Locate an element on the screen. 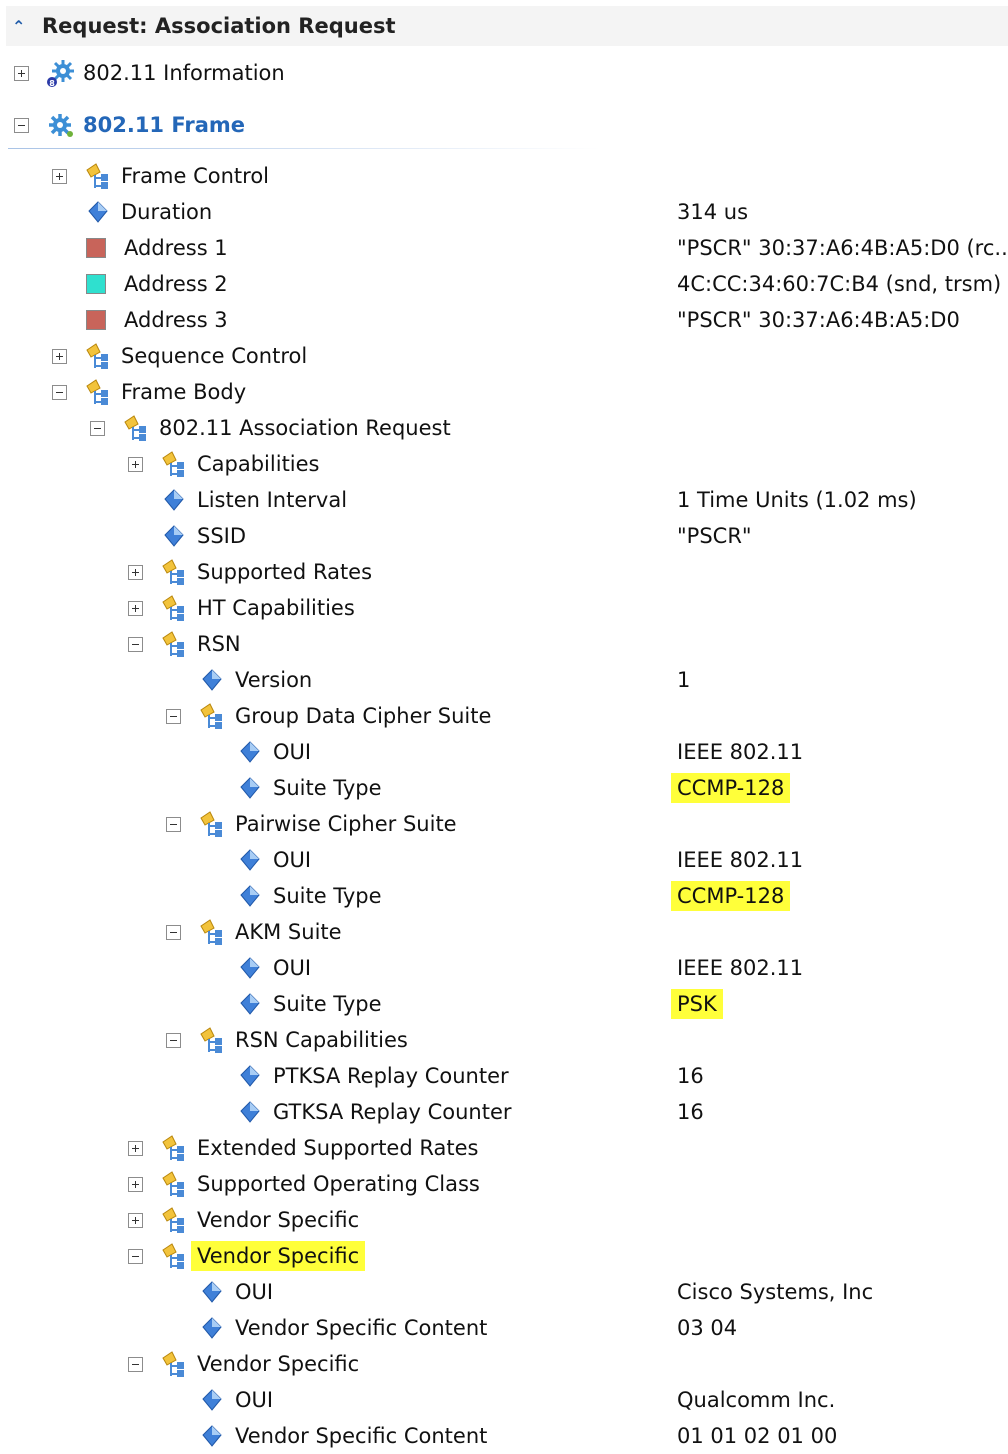  tree-row-suite-type: Suite Type PSK is located at coordinates (504, 1004).